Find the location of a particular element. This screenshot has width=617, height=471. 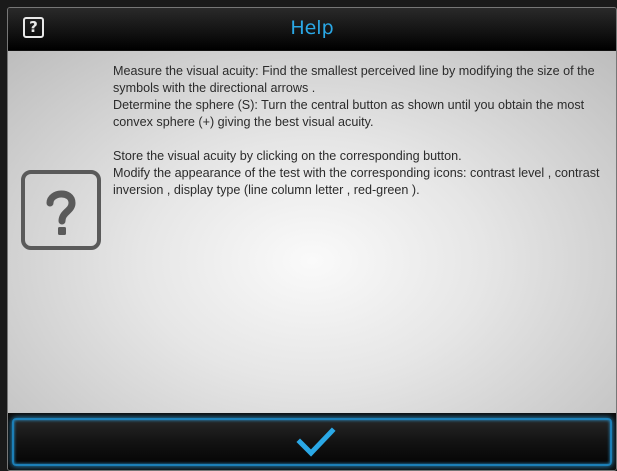

footer-bar is located at coordinates (312, 441).